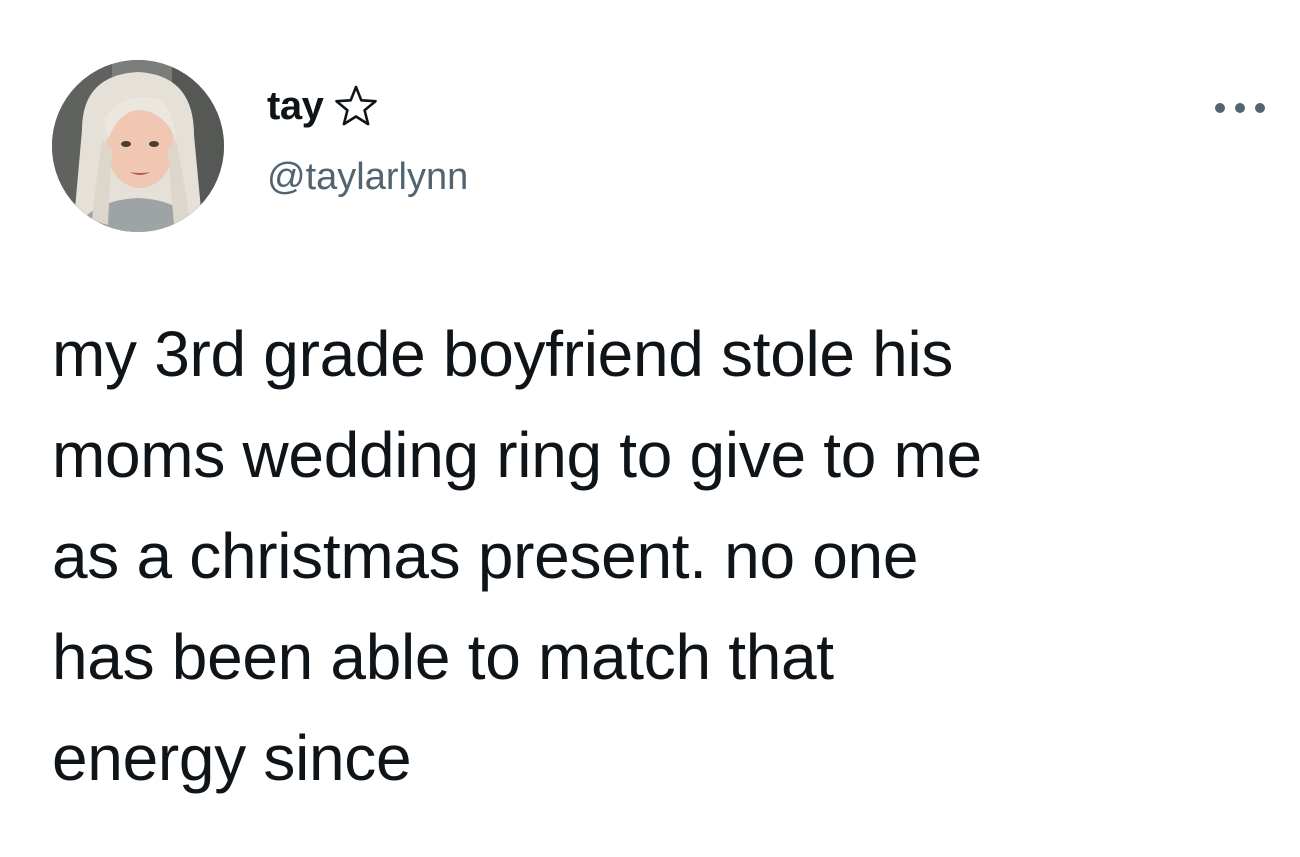  Describe the element at coordinates (356, 106) in the screenshot. I see `star-outline-icon` at that location.